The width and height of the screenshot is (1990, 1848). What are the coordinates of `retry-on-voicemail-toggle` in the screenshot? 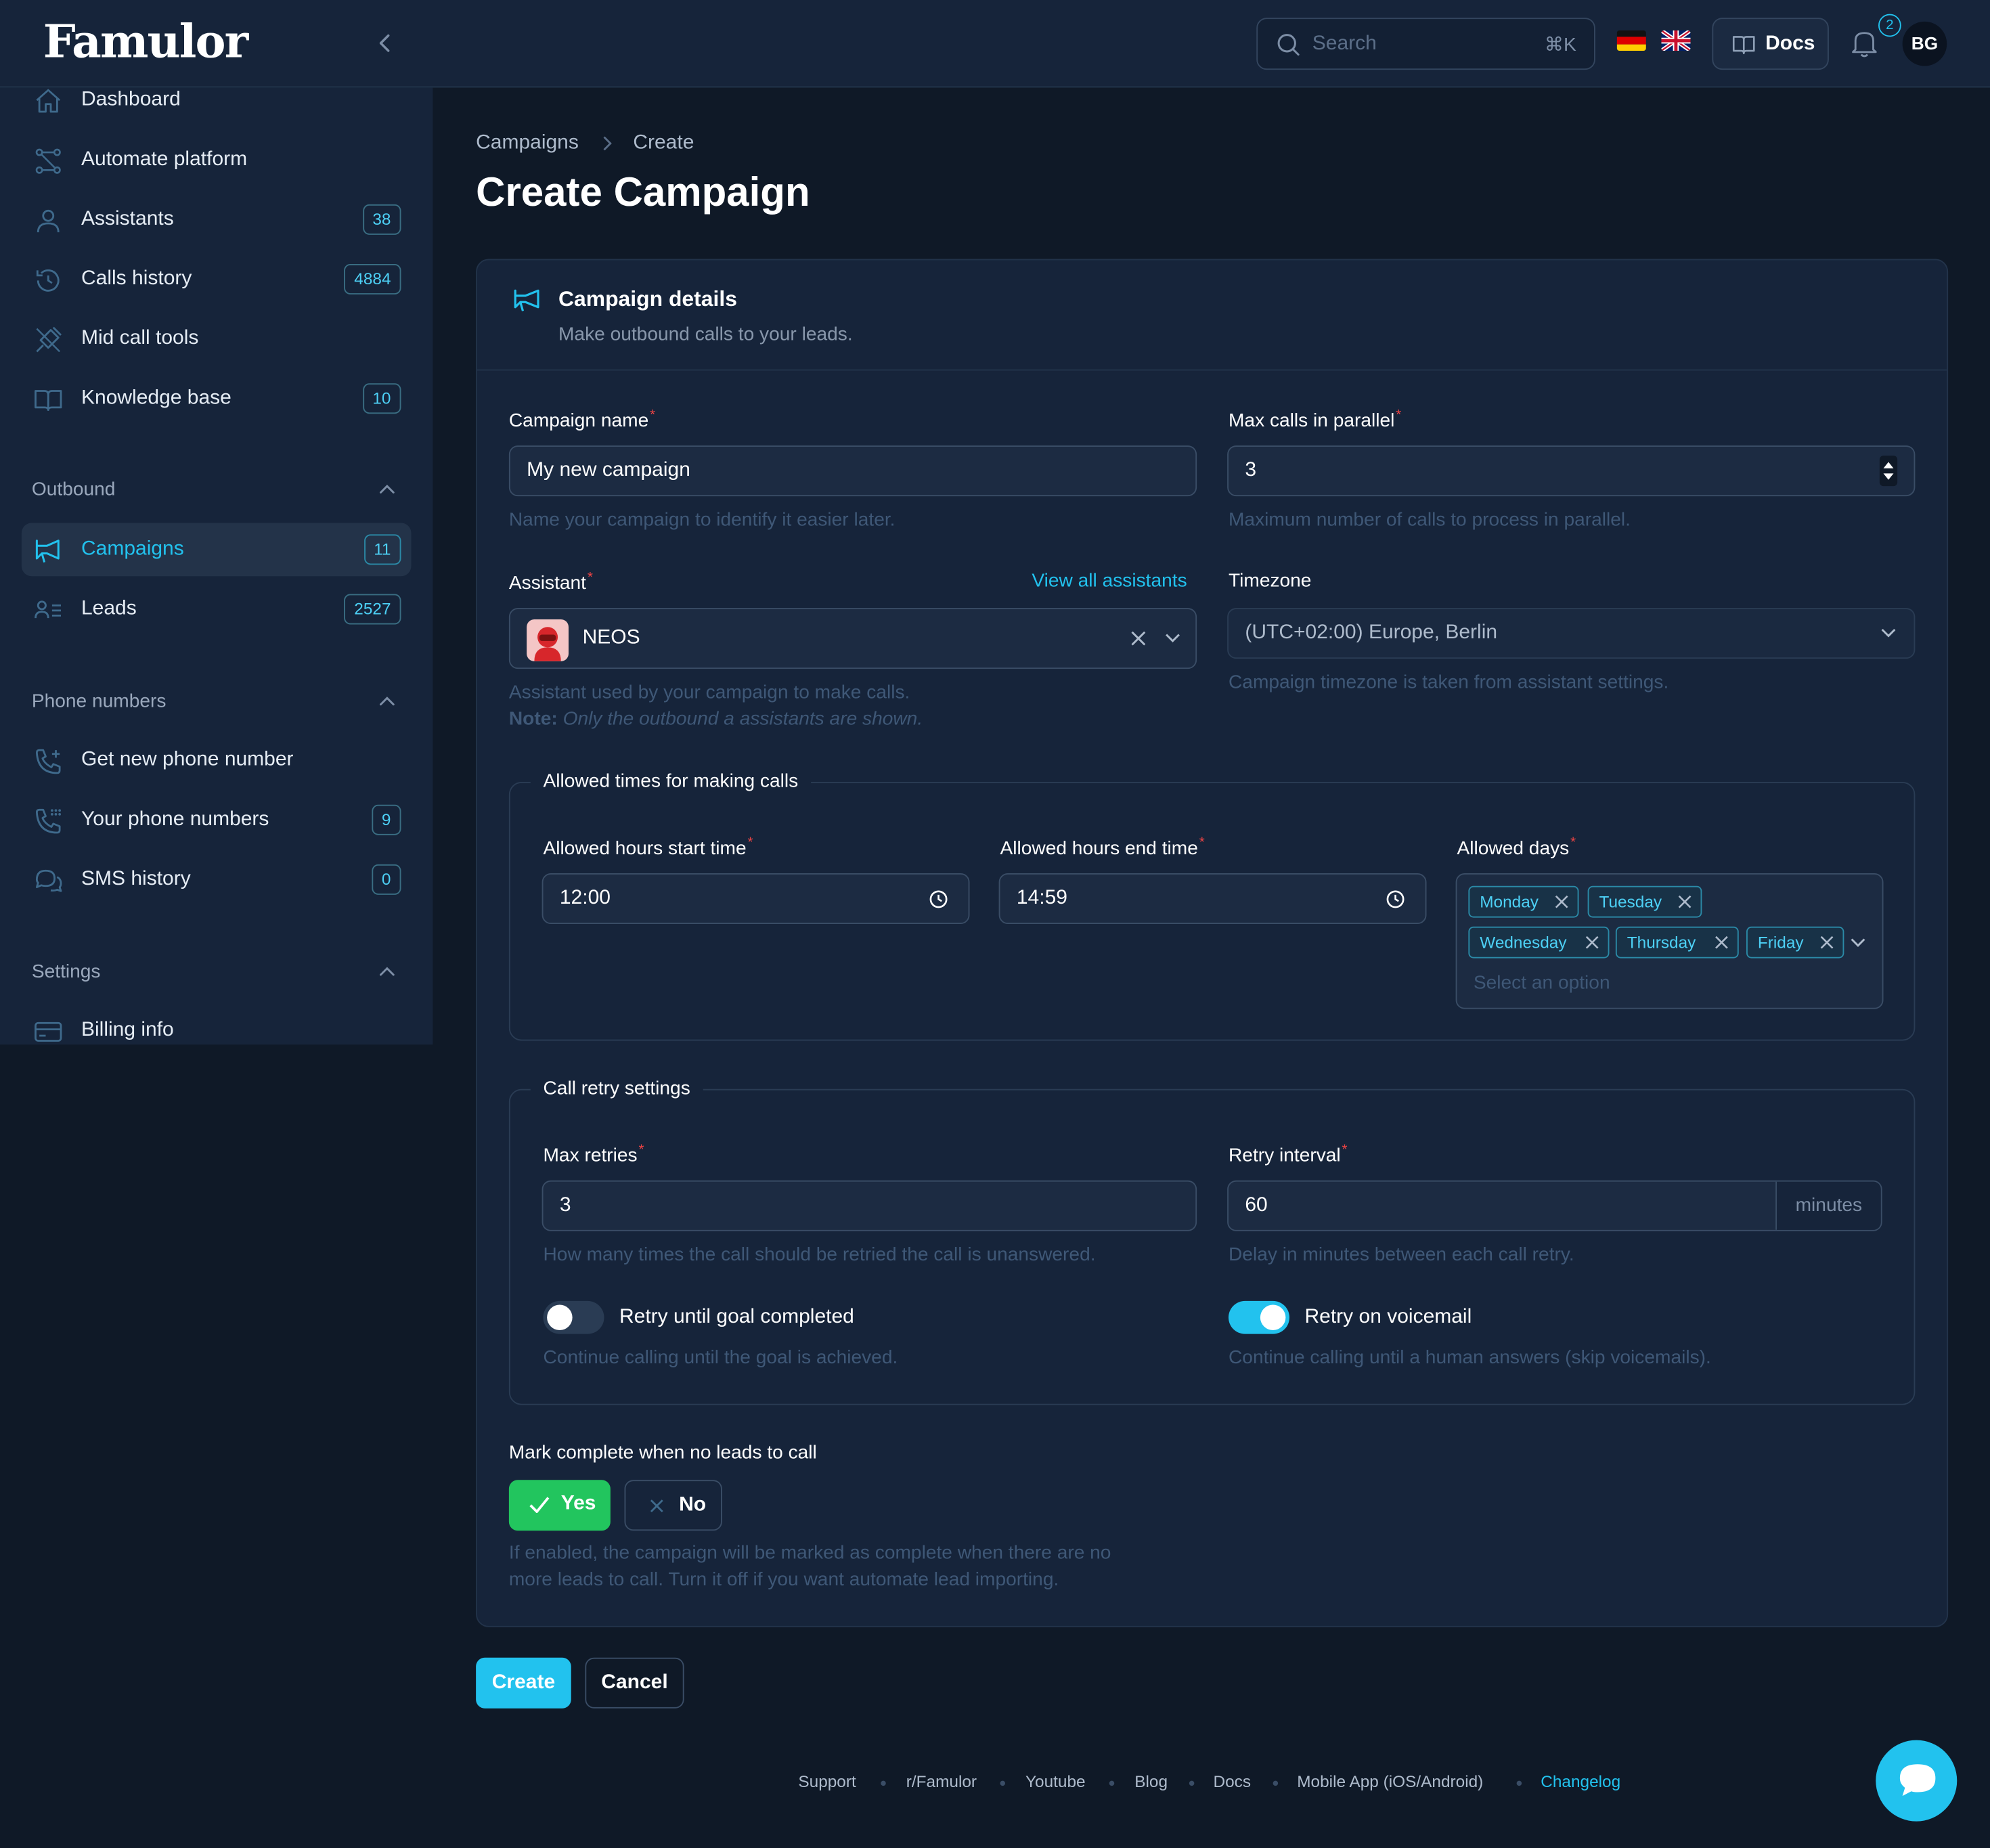 It's located at (1259, 1317).